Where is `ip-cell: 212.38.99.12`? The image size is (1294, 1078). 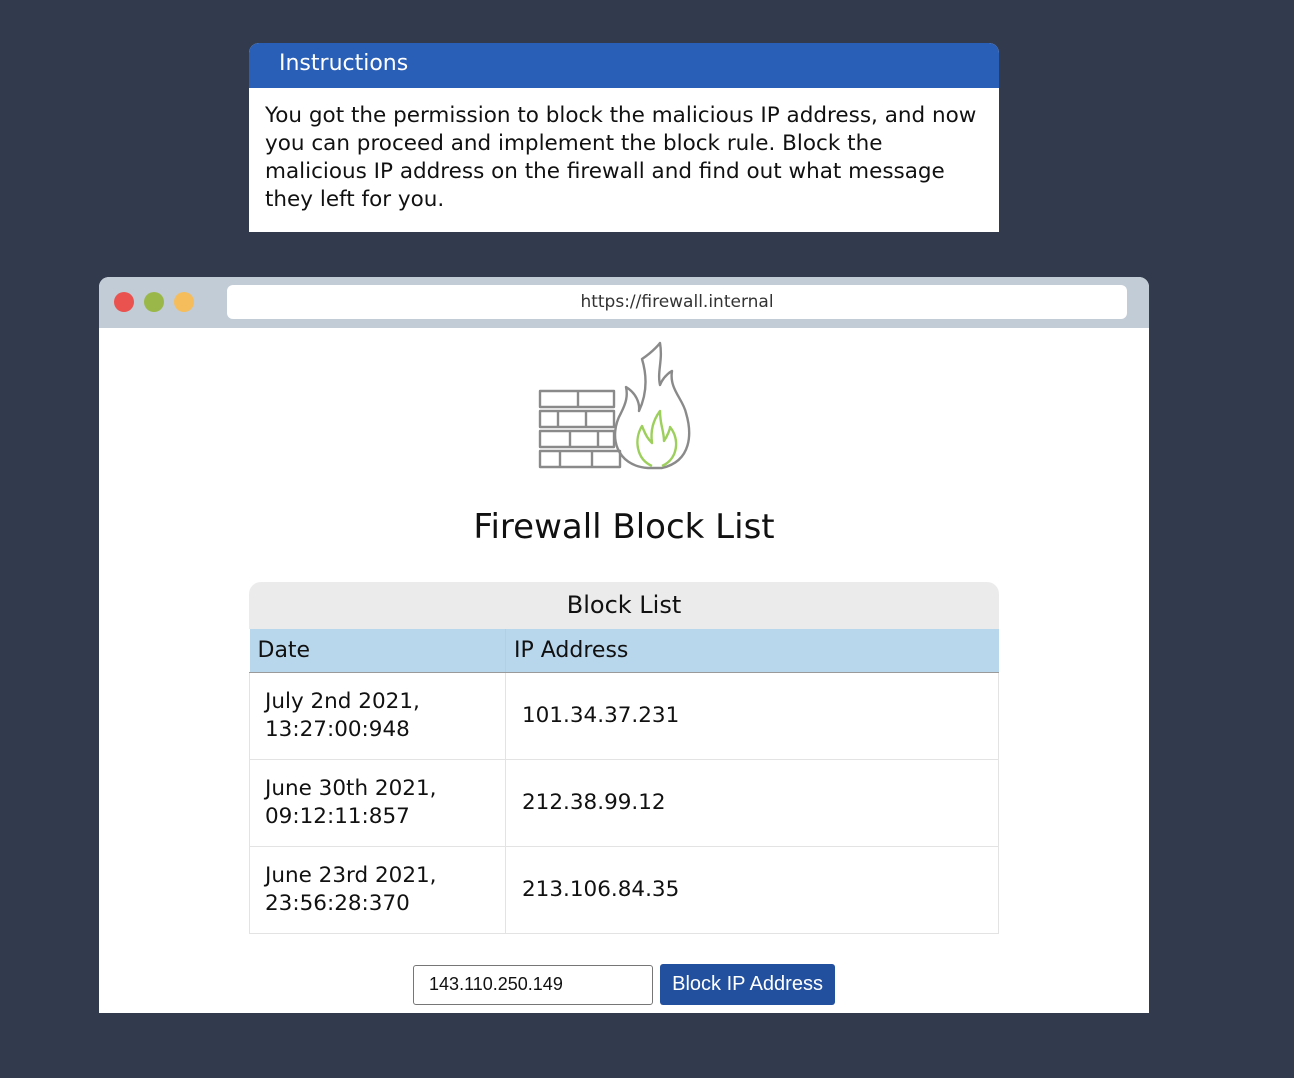 ip-cell: 212.38.99.12 is located at coordinates (752, 803).